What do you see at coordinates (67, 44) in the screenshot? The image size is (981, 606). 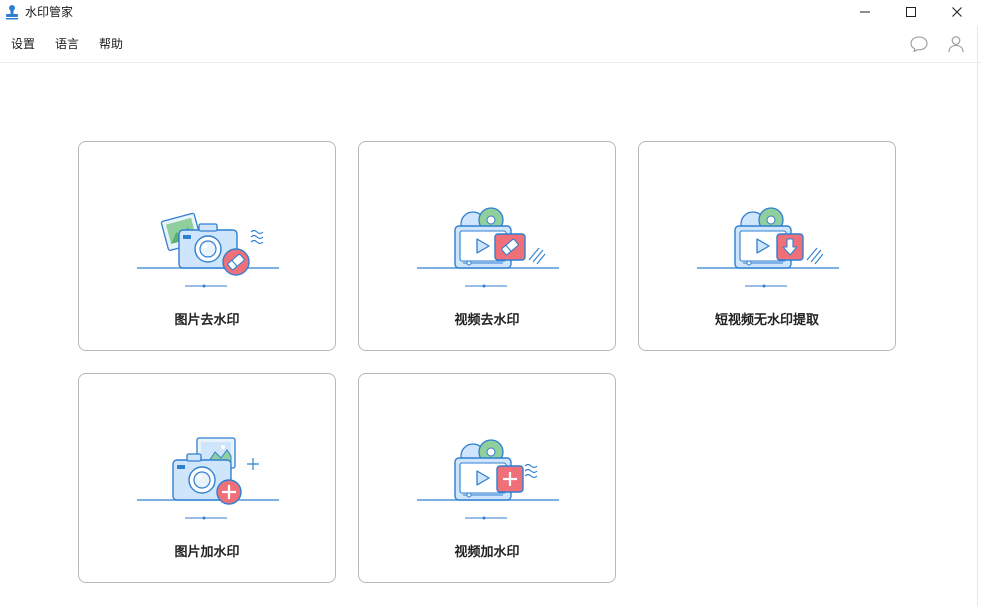 I see `menu-language: 语言` at bounding box center [67, 44].